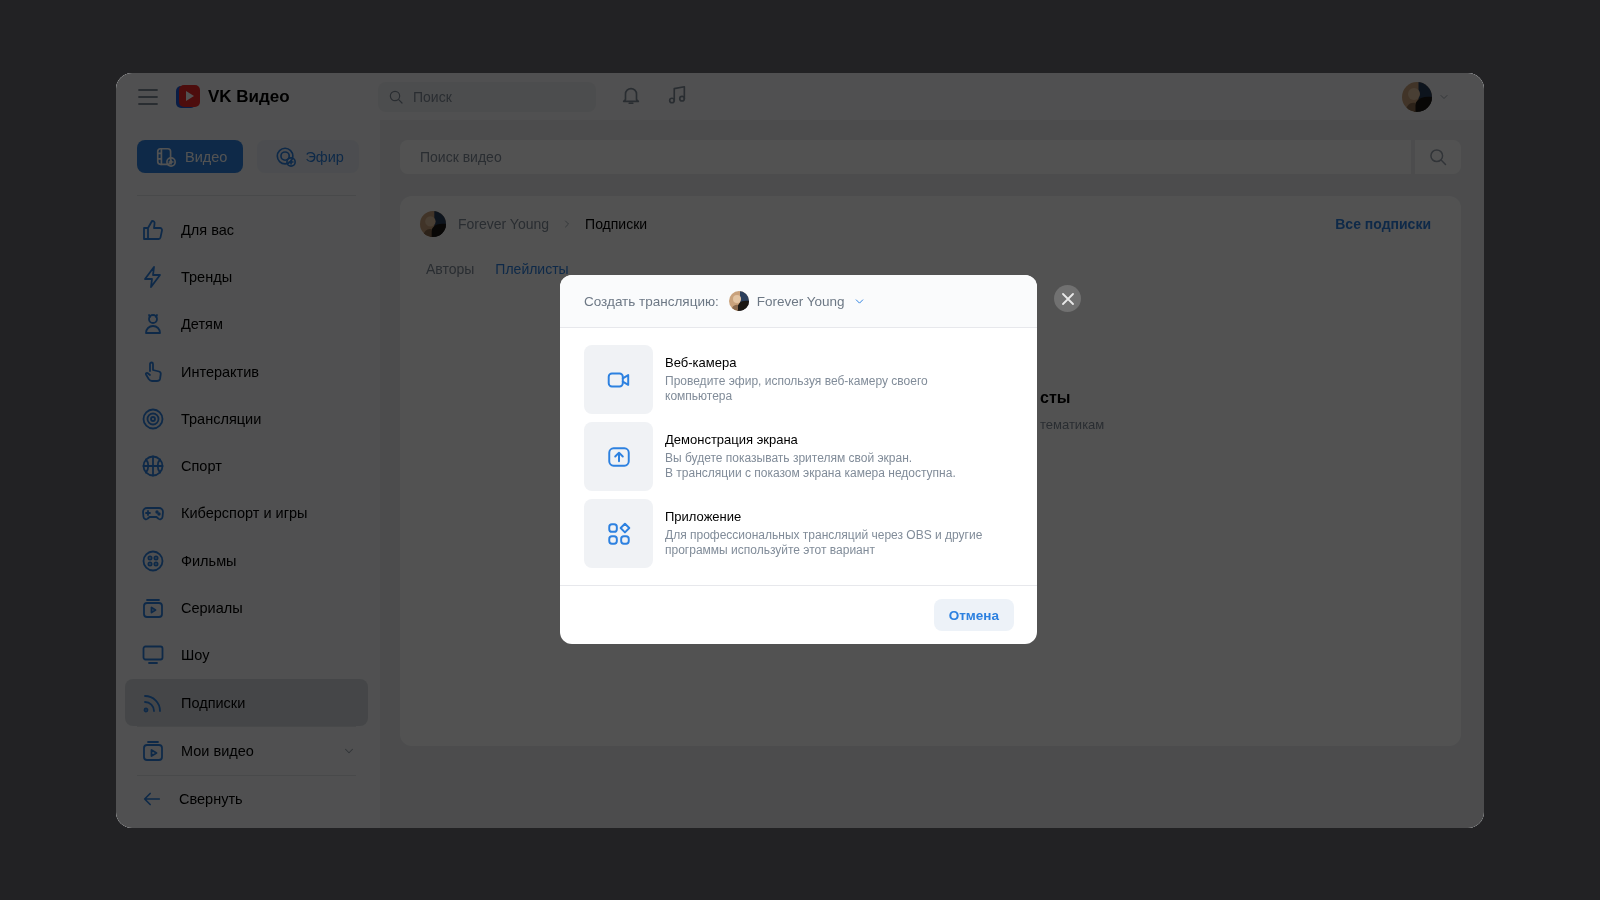  I want to click on stream-option: Демонстрация экрана Вы будете показывать зрителям свой экран. В трансляции с показом экрана камера недоступна., so click(798, 456).